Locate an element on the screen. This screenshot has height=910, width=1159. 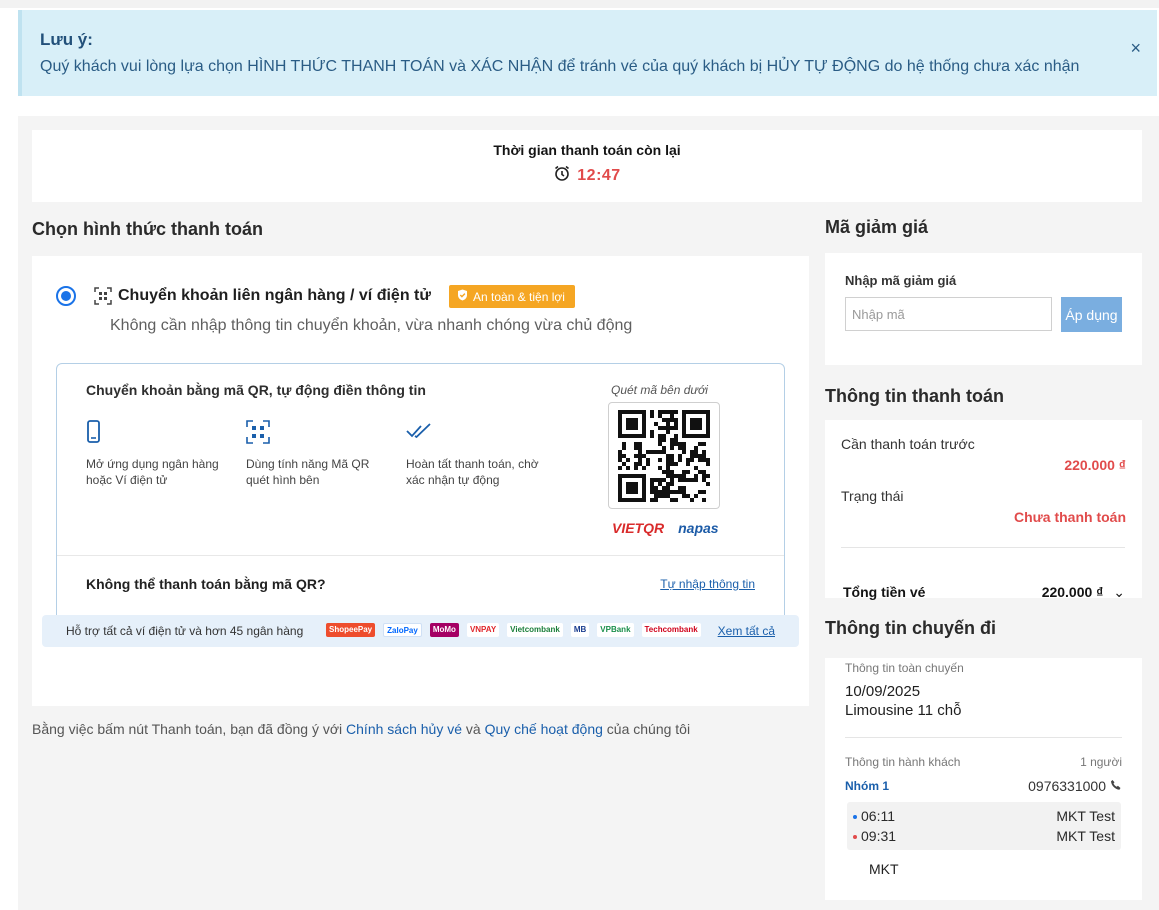
napas-logo: napas is located at coordinates (698, 528).